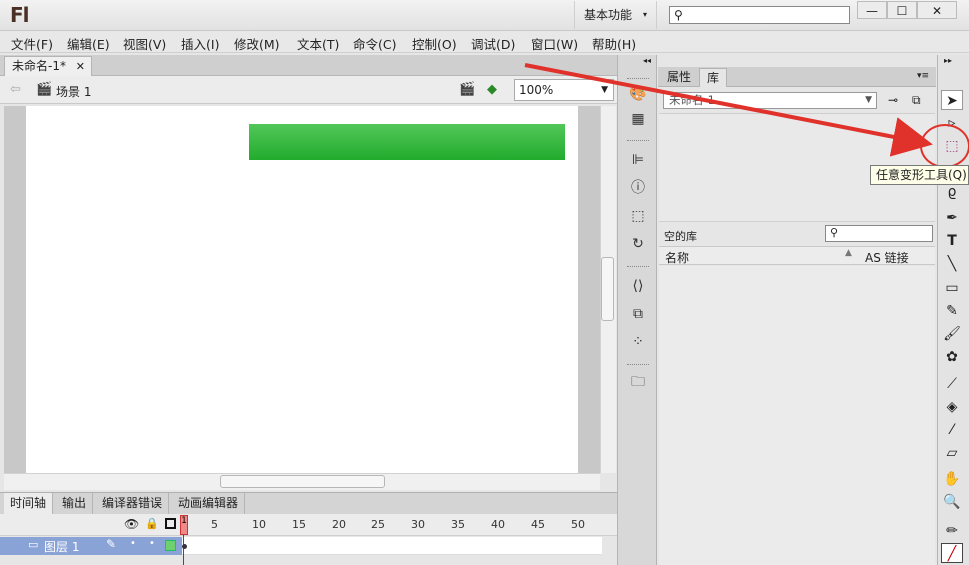 This screenshot has height=565, width=969. Describe the element at coordinates (407, 142) in the screenshot. I see `green-rectangle-shape` at that location.